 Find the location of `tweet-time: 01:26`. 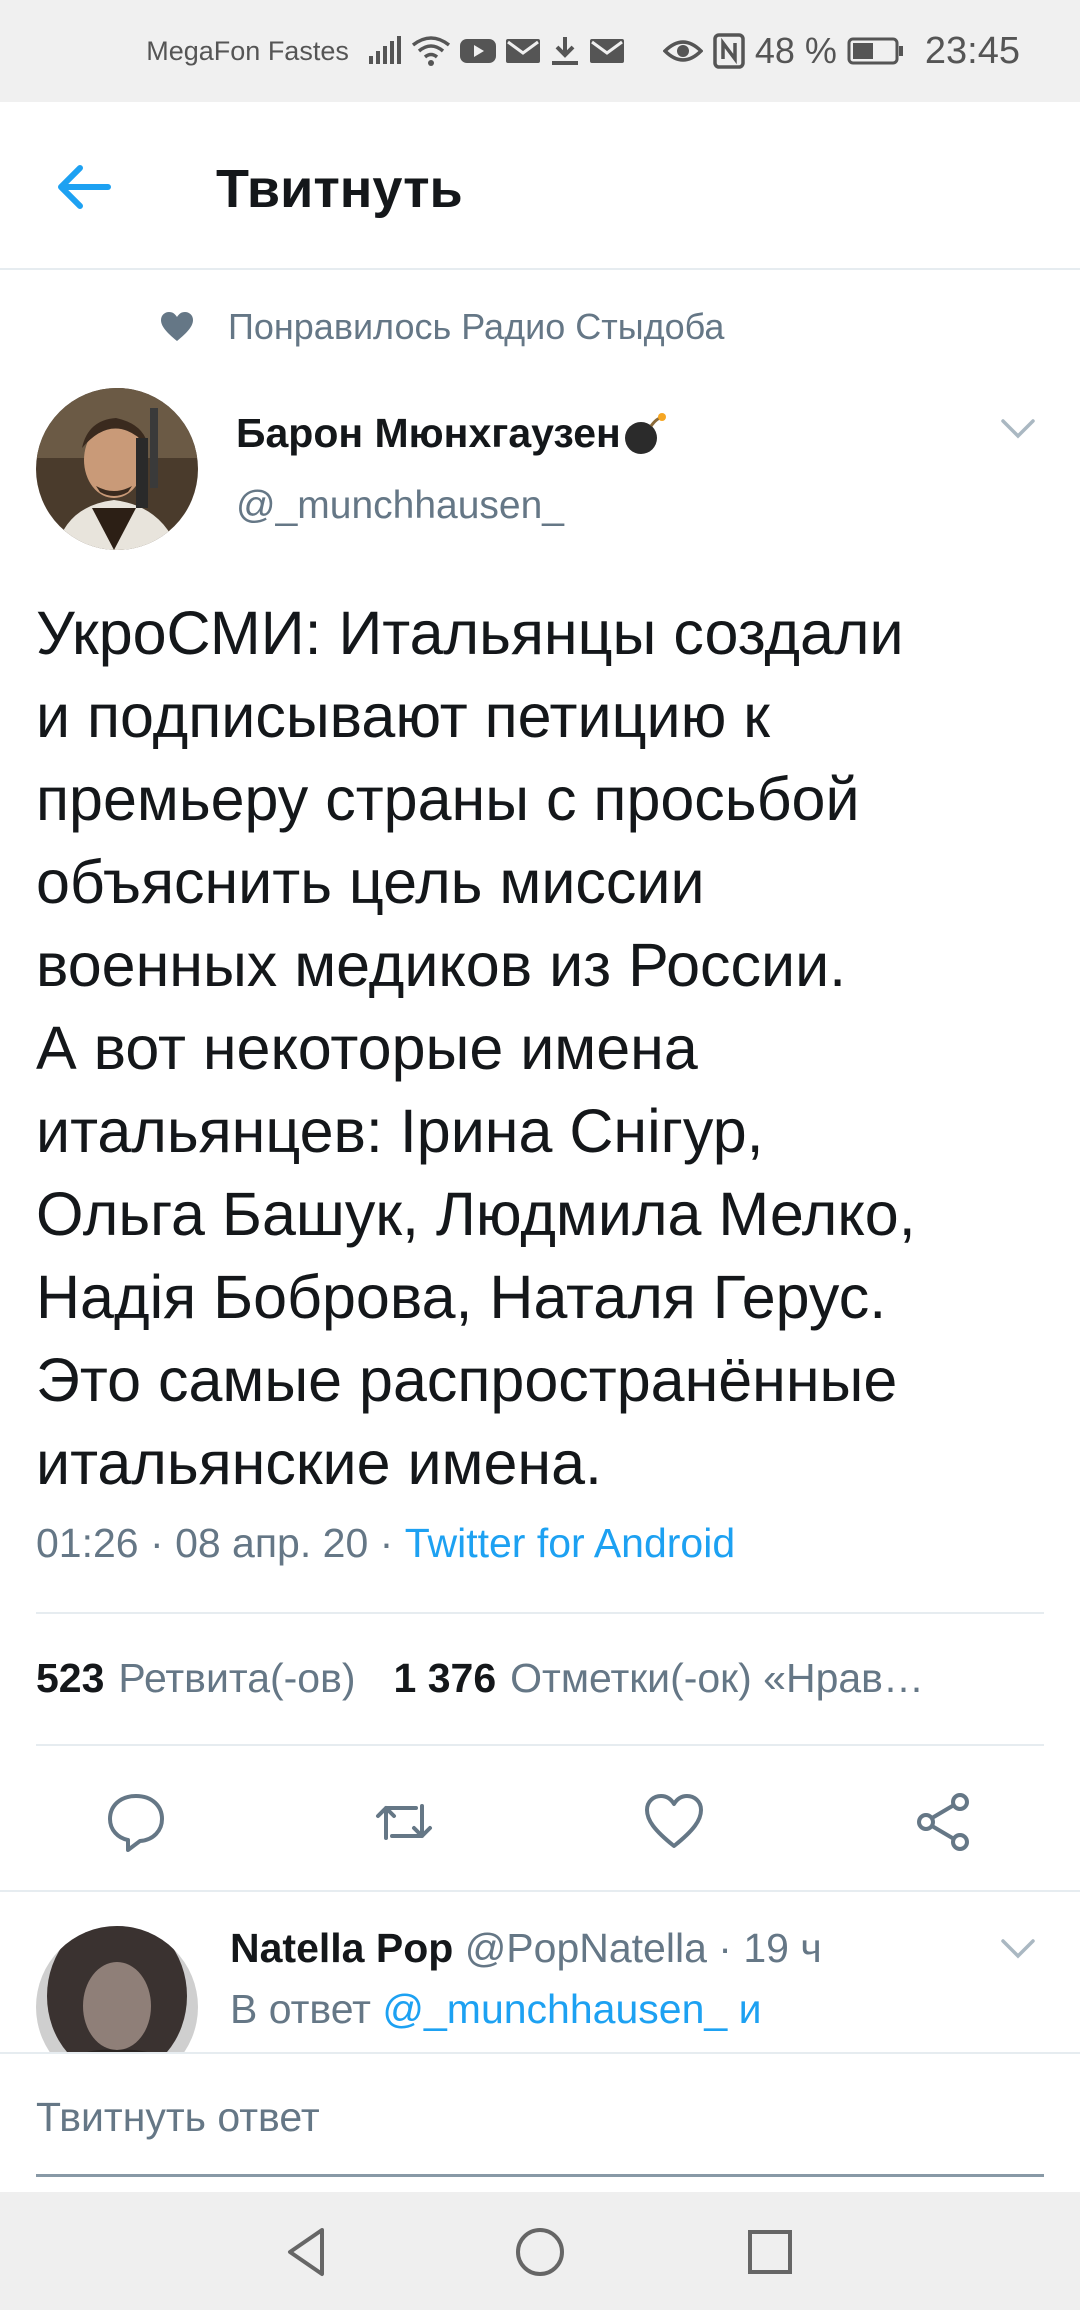

tweet-time: 01:26 is located at coordinates (87, 1543).